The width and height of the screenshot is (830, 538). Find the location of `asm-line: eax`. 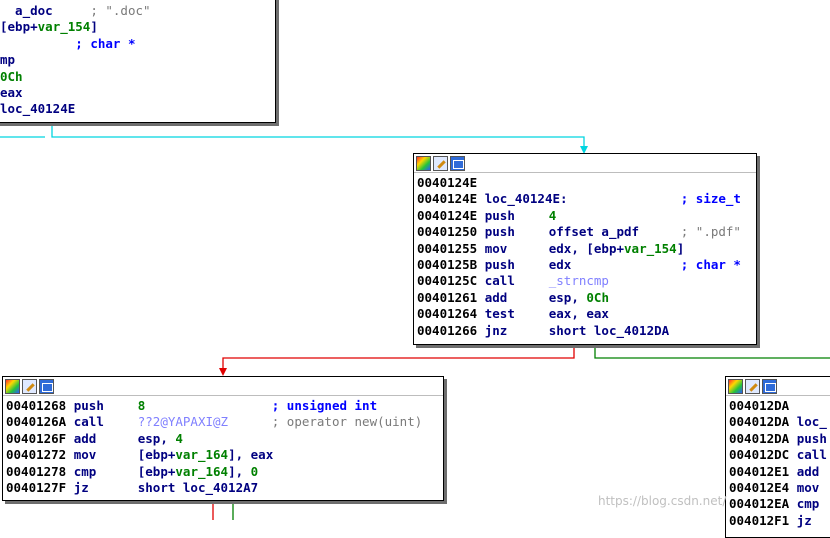

asm-line: eax is located at coordinates (136, 93).